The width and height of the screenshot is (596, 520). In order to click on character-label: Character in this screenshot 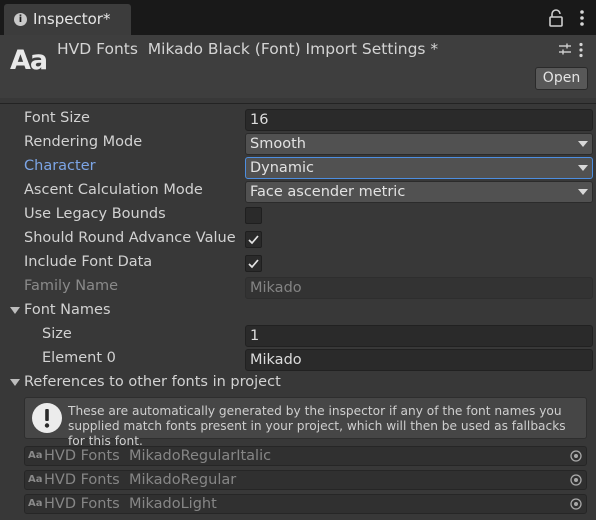, I will do `click(60, 166)`.